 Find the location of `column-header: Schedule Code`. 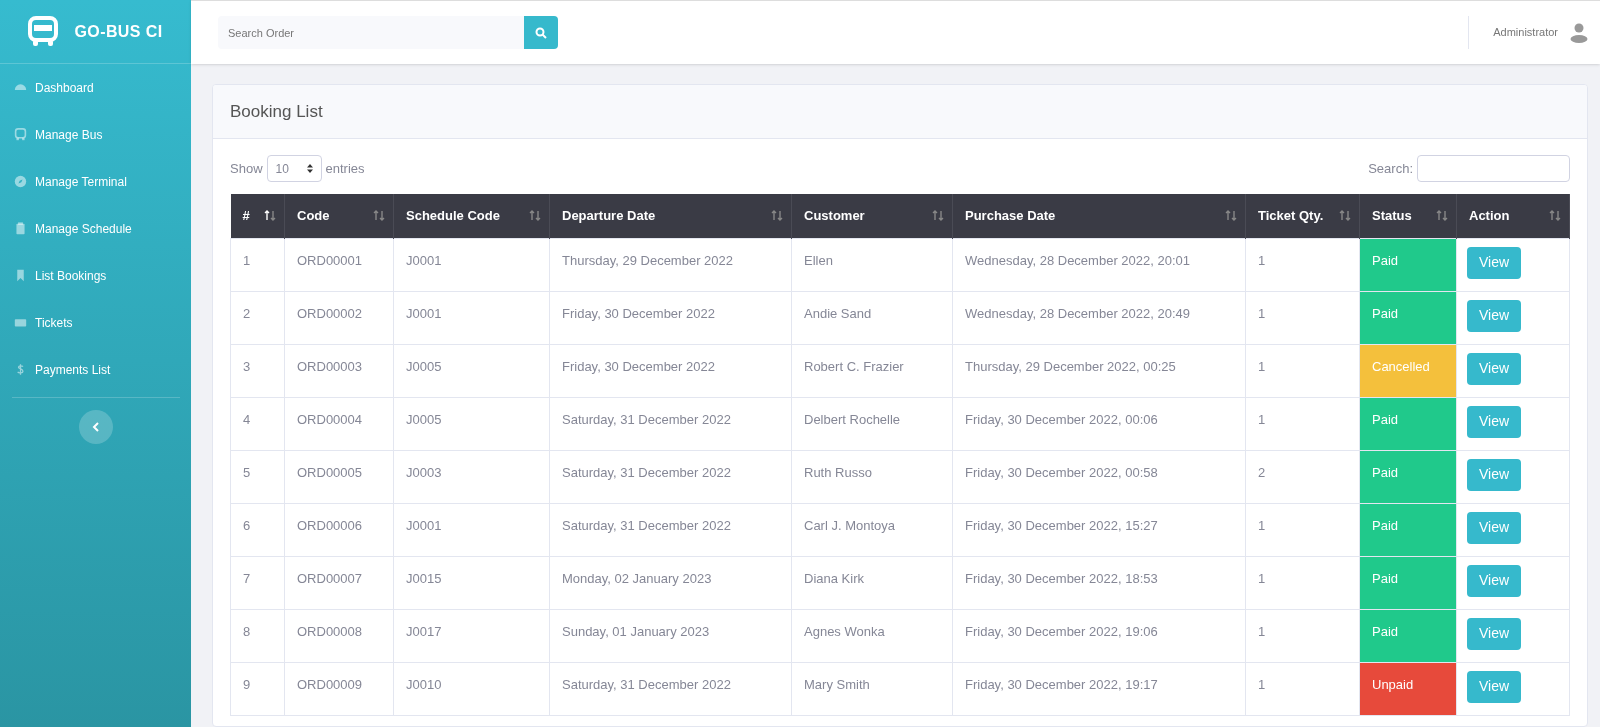

column-header: Schedule Code is located at coordinates (471, 216).